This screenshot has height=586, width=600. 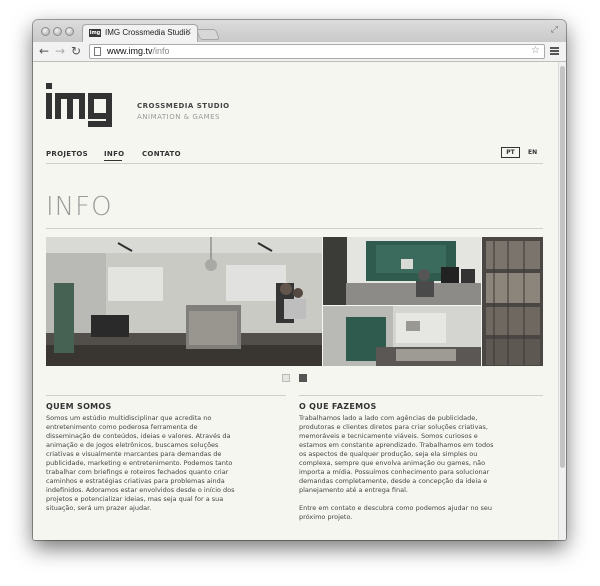 I want to click on page-icon, so click(x=97, y=51).